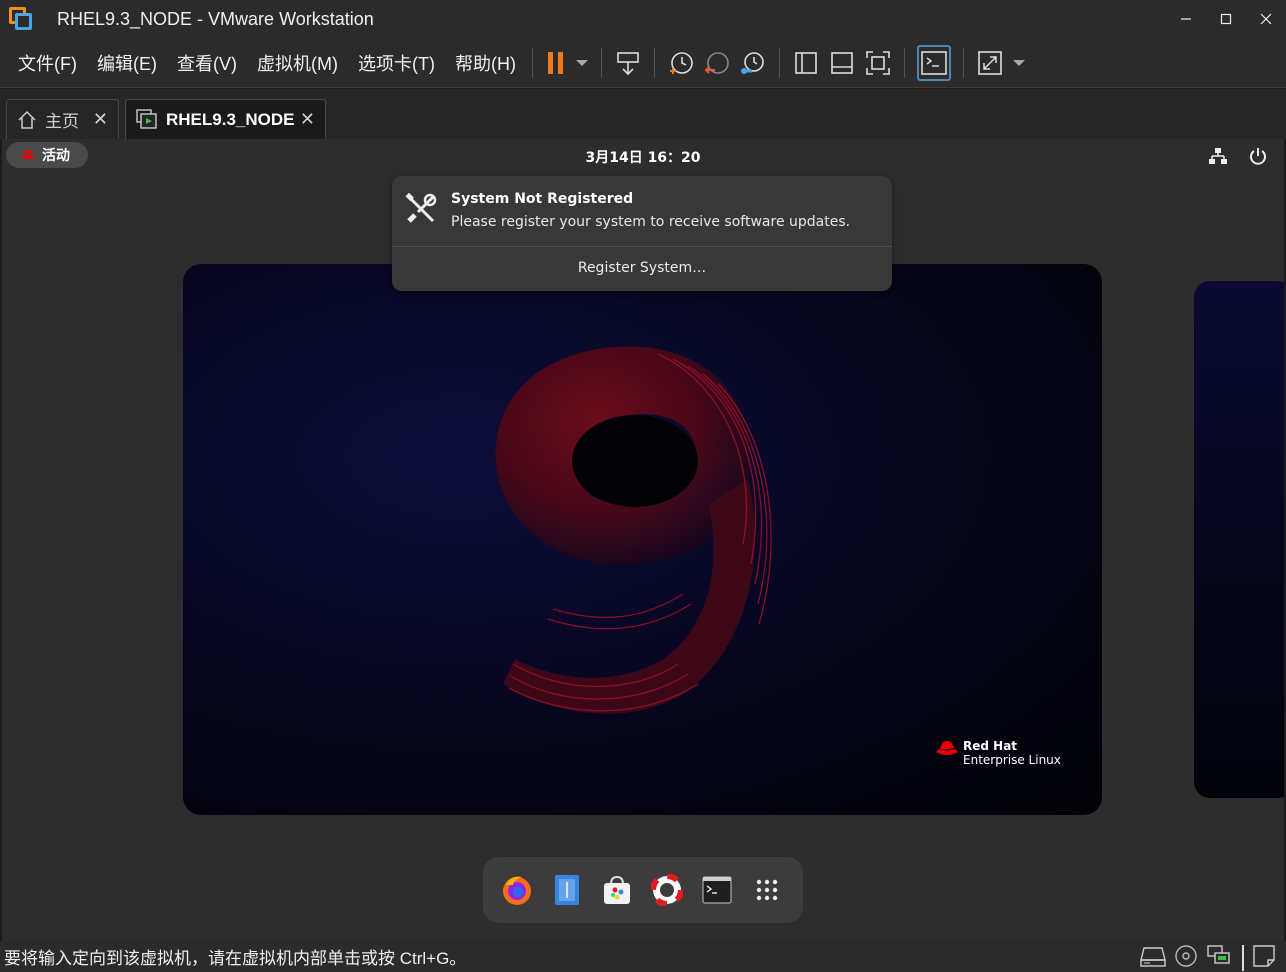 Image resolution: width=1286 pixels, height=972 pixels. Describe the element at coordinates (1258, 158) in the screenshot. I see `power-icon` at that location.